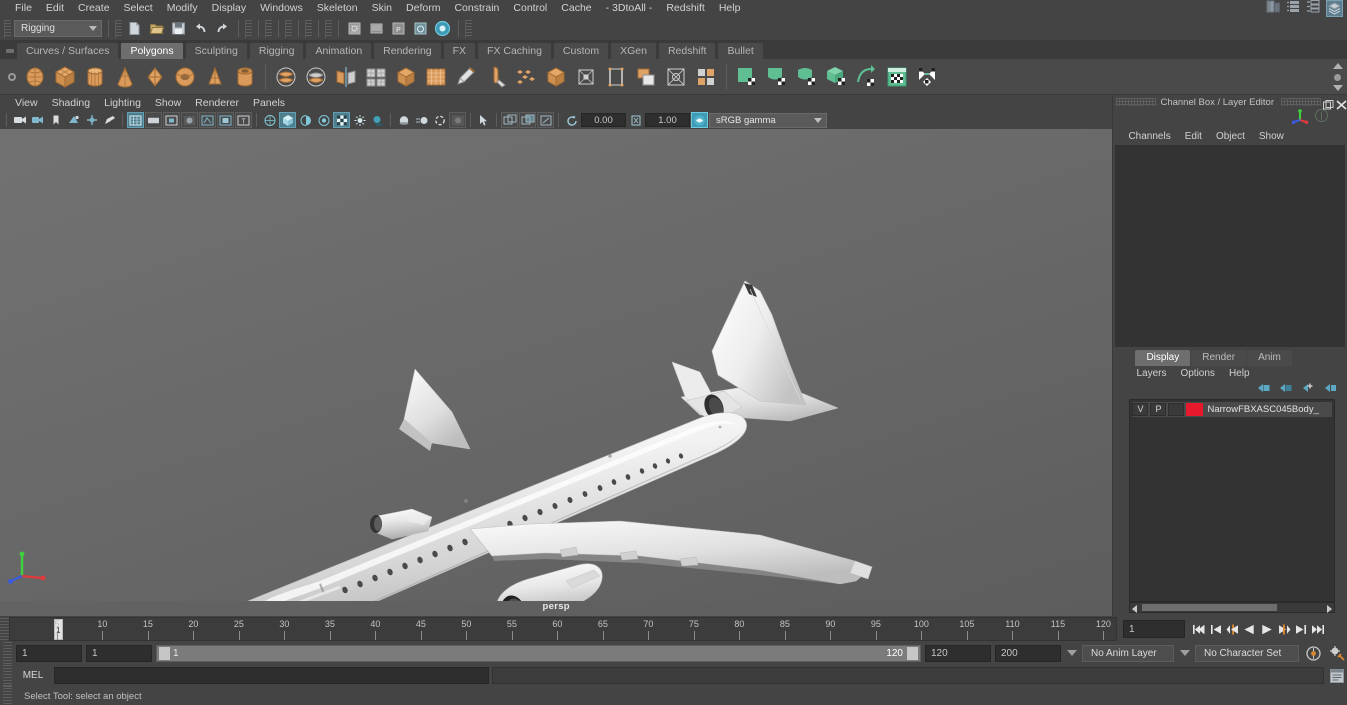 This screenshot has height=705, width=1347. Describe the element at coordinates (10, 51) in the screenshot. I see `shelf-tab-grip` at that location.